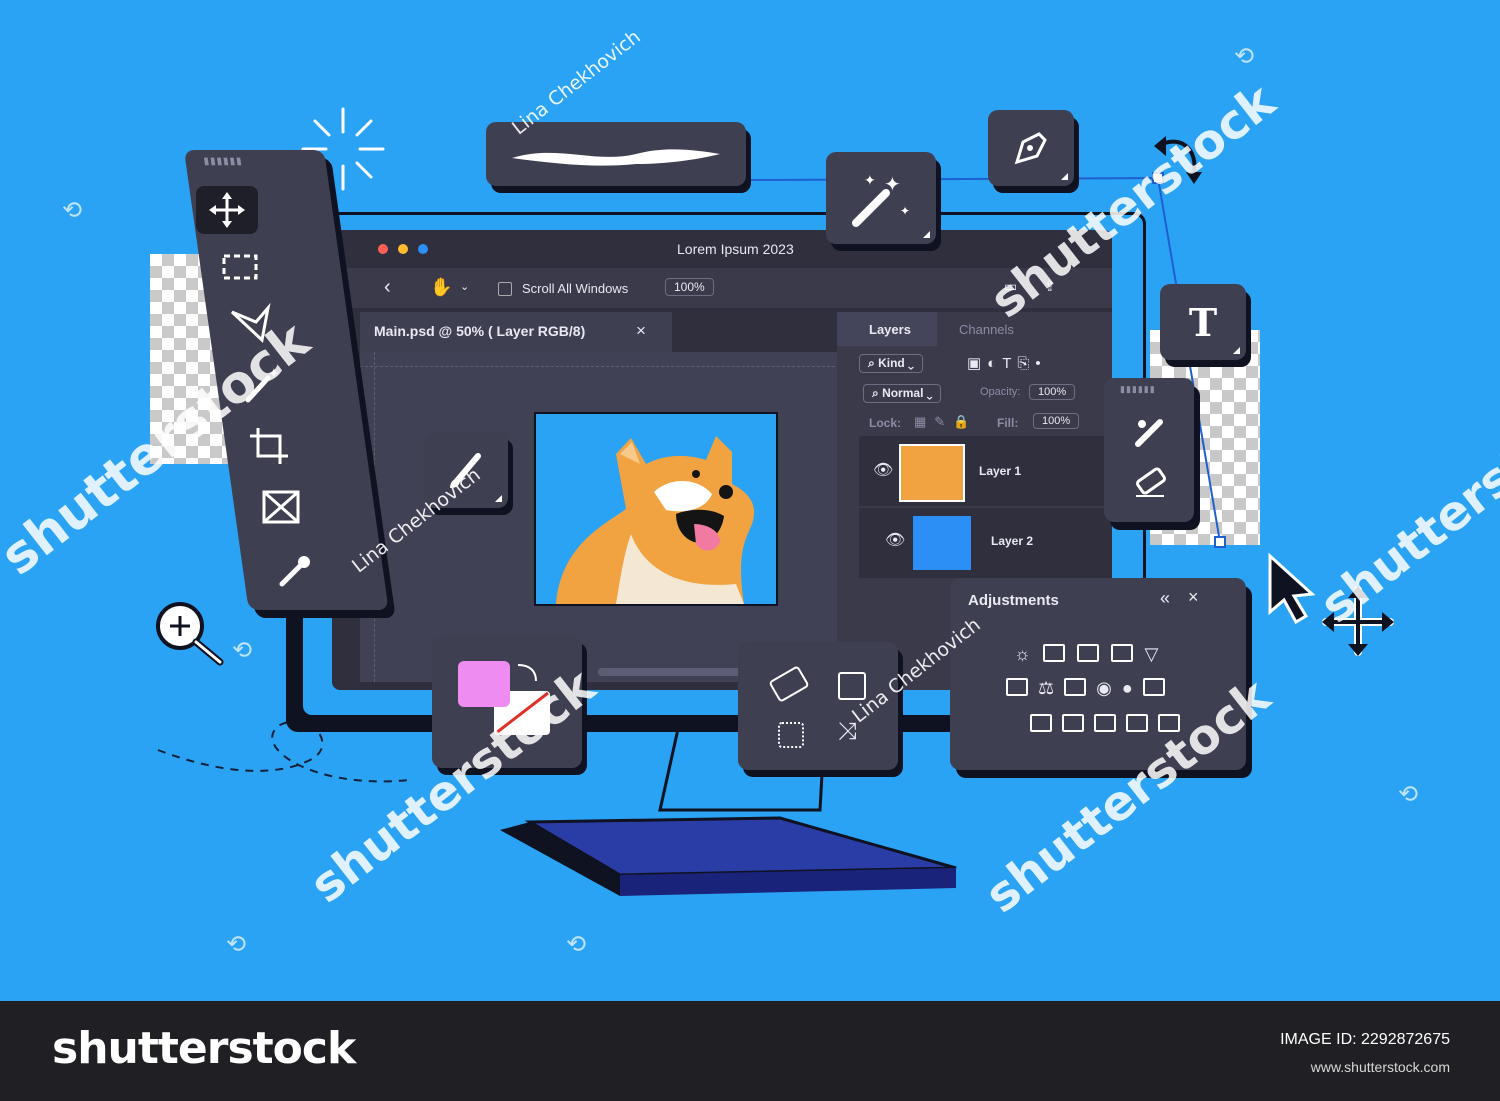 The image size is (1500, 1101). I want to click on canvas-image, so click(656, 509).